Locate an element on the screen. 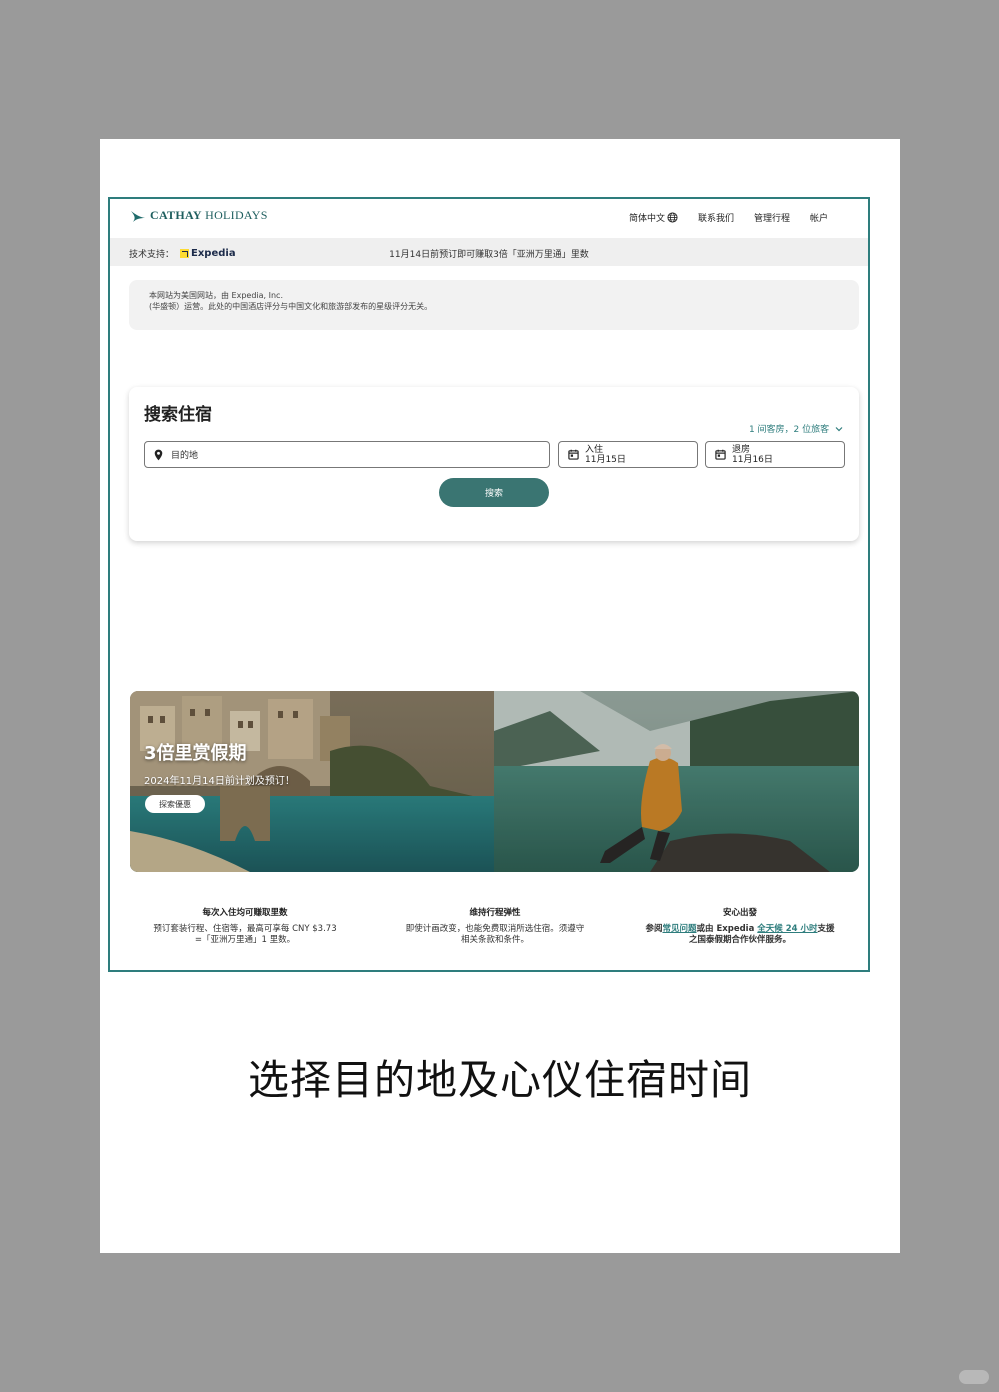 The image size is (999, 1392). faq-link: 常见问题 is located at coordinates (679, 929).